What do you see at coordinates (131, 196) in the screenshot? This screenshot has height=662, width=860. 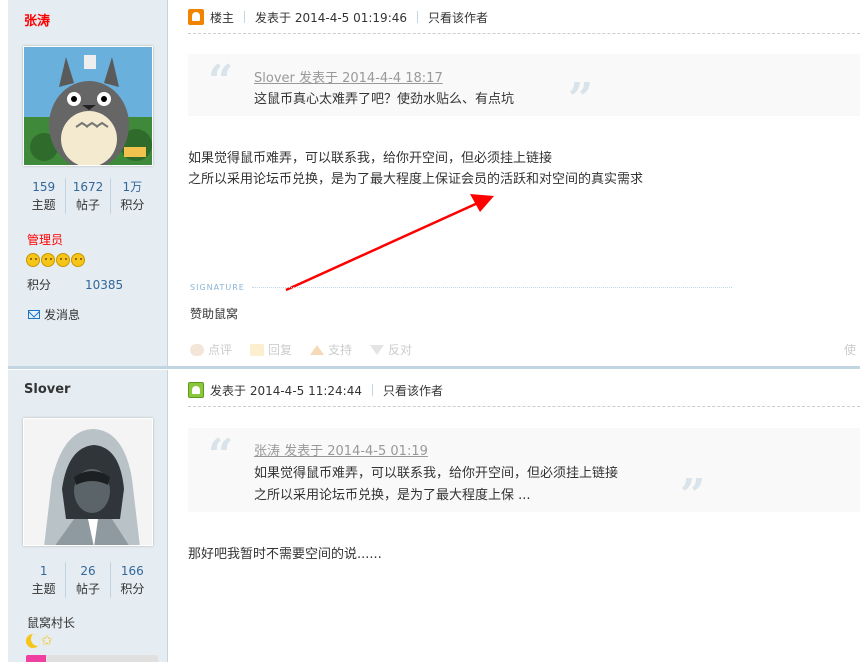 I see `stat-credits: 1万 积分` at bounding box center [131, 196].